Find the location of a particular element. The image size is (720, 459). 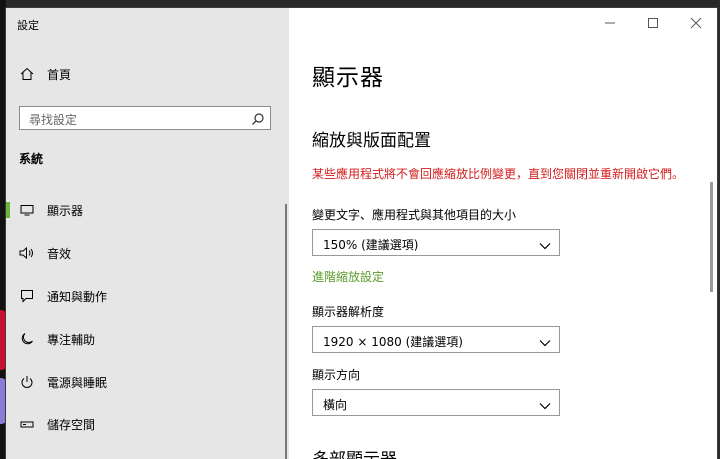

minimize-button is located at coordinates (610, 23).